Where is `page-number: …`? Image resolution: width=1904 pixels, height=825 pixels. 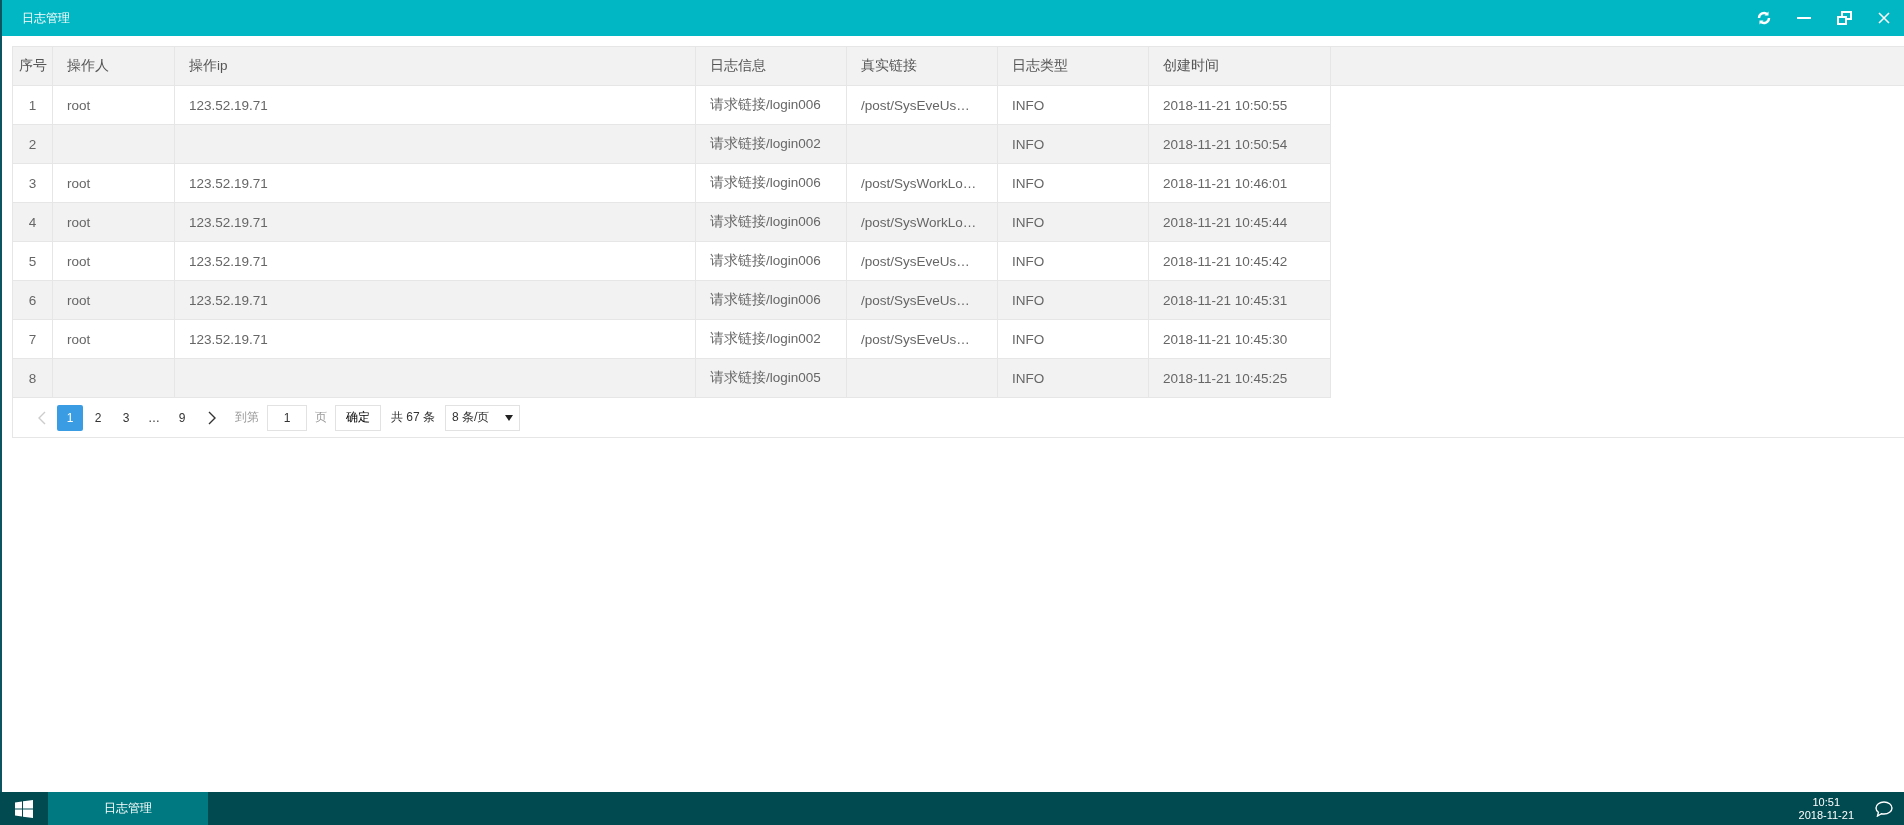 page-number: … is located at coordinates (154, 417).